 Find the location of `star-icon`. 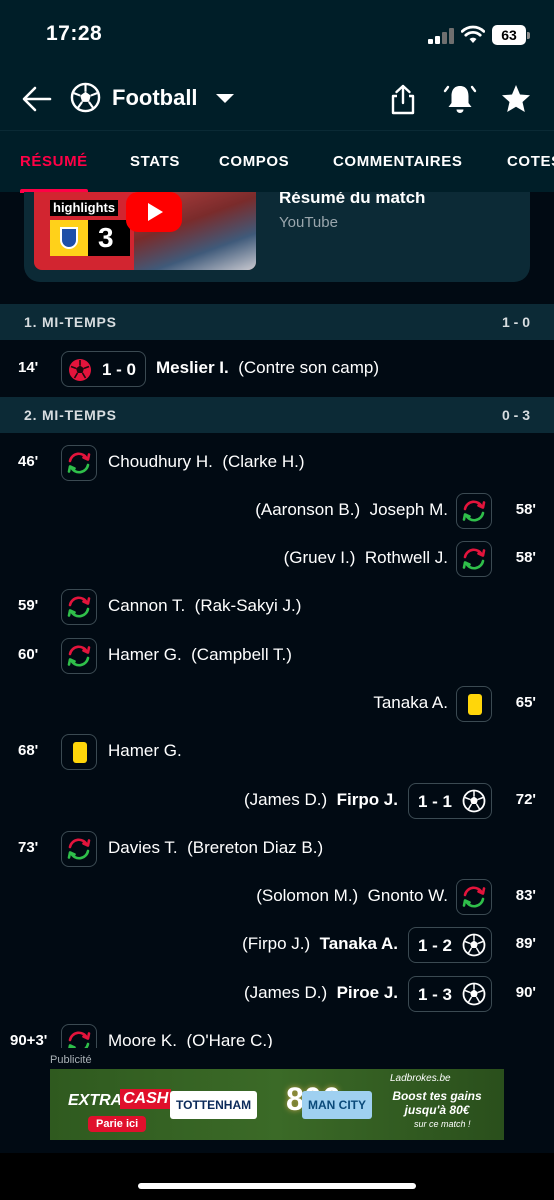

star-icon is located at coordinates (516, 99).